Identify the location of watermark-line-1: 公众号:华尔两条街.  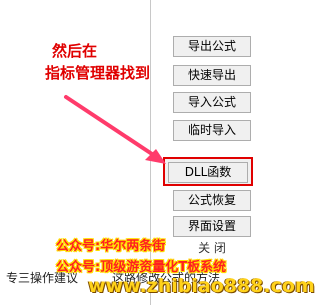
(111, 246).